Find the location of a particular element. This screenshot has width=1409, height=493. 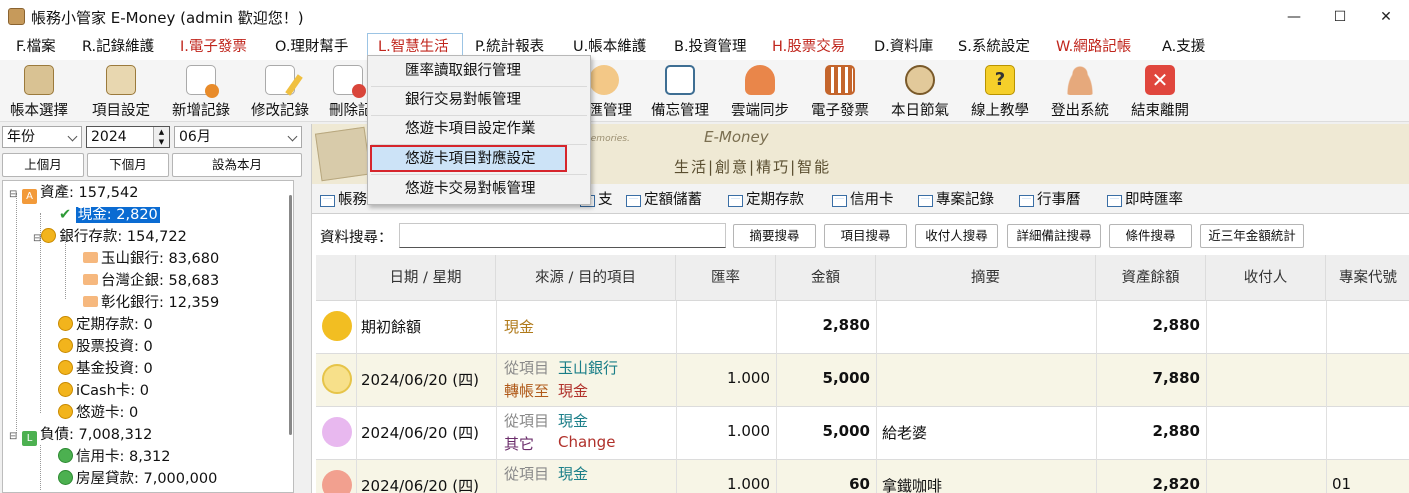

header-amount: 金額 is located at coordinates (826, 278).